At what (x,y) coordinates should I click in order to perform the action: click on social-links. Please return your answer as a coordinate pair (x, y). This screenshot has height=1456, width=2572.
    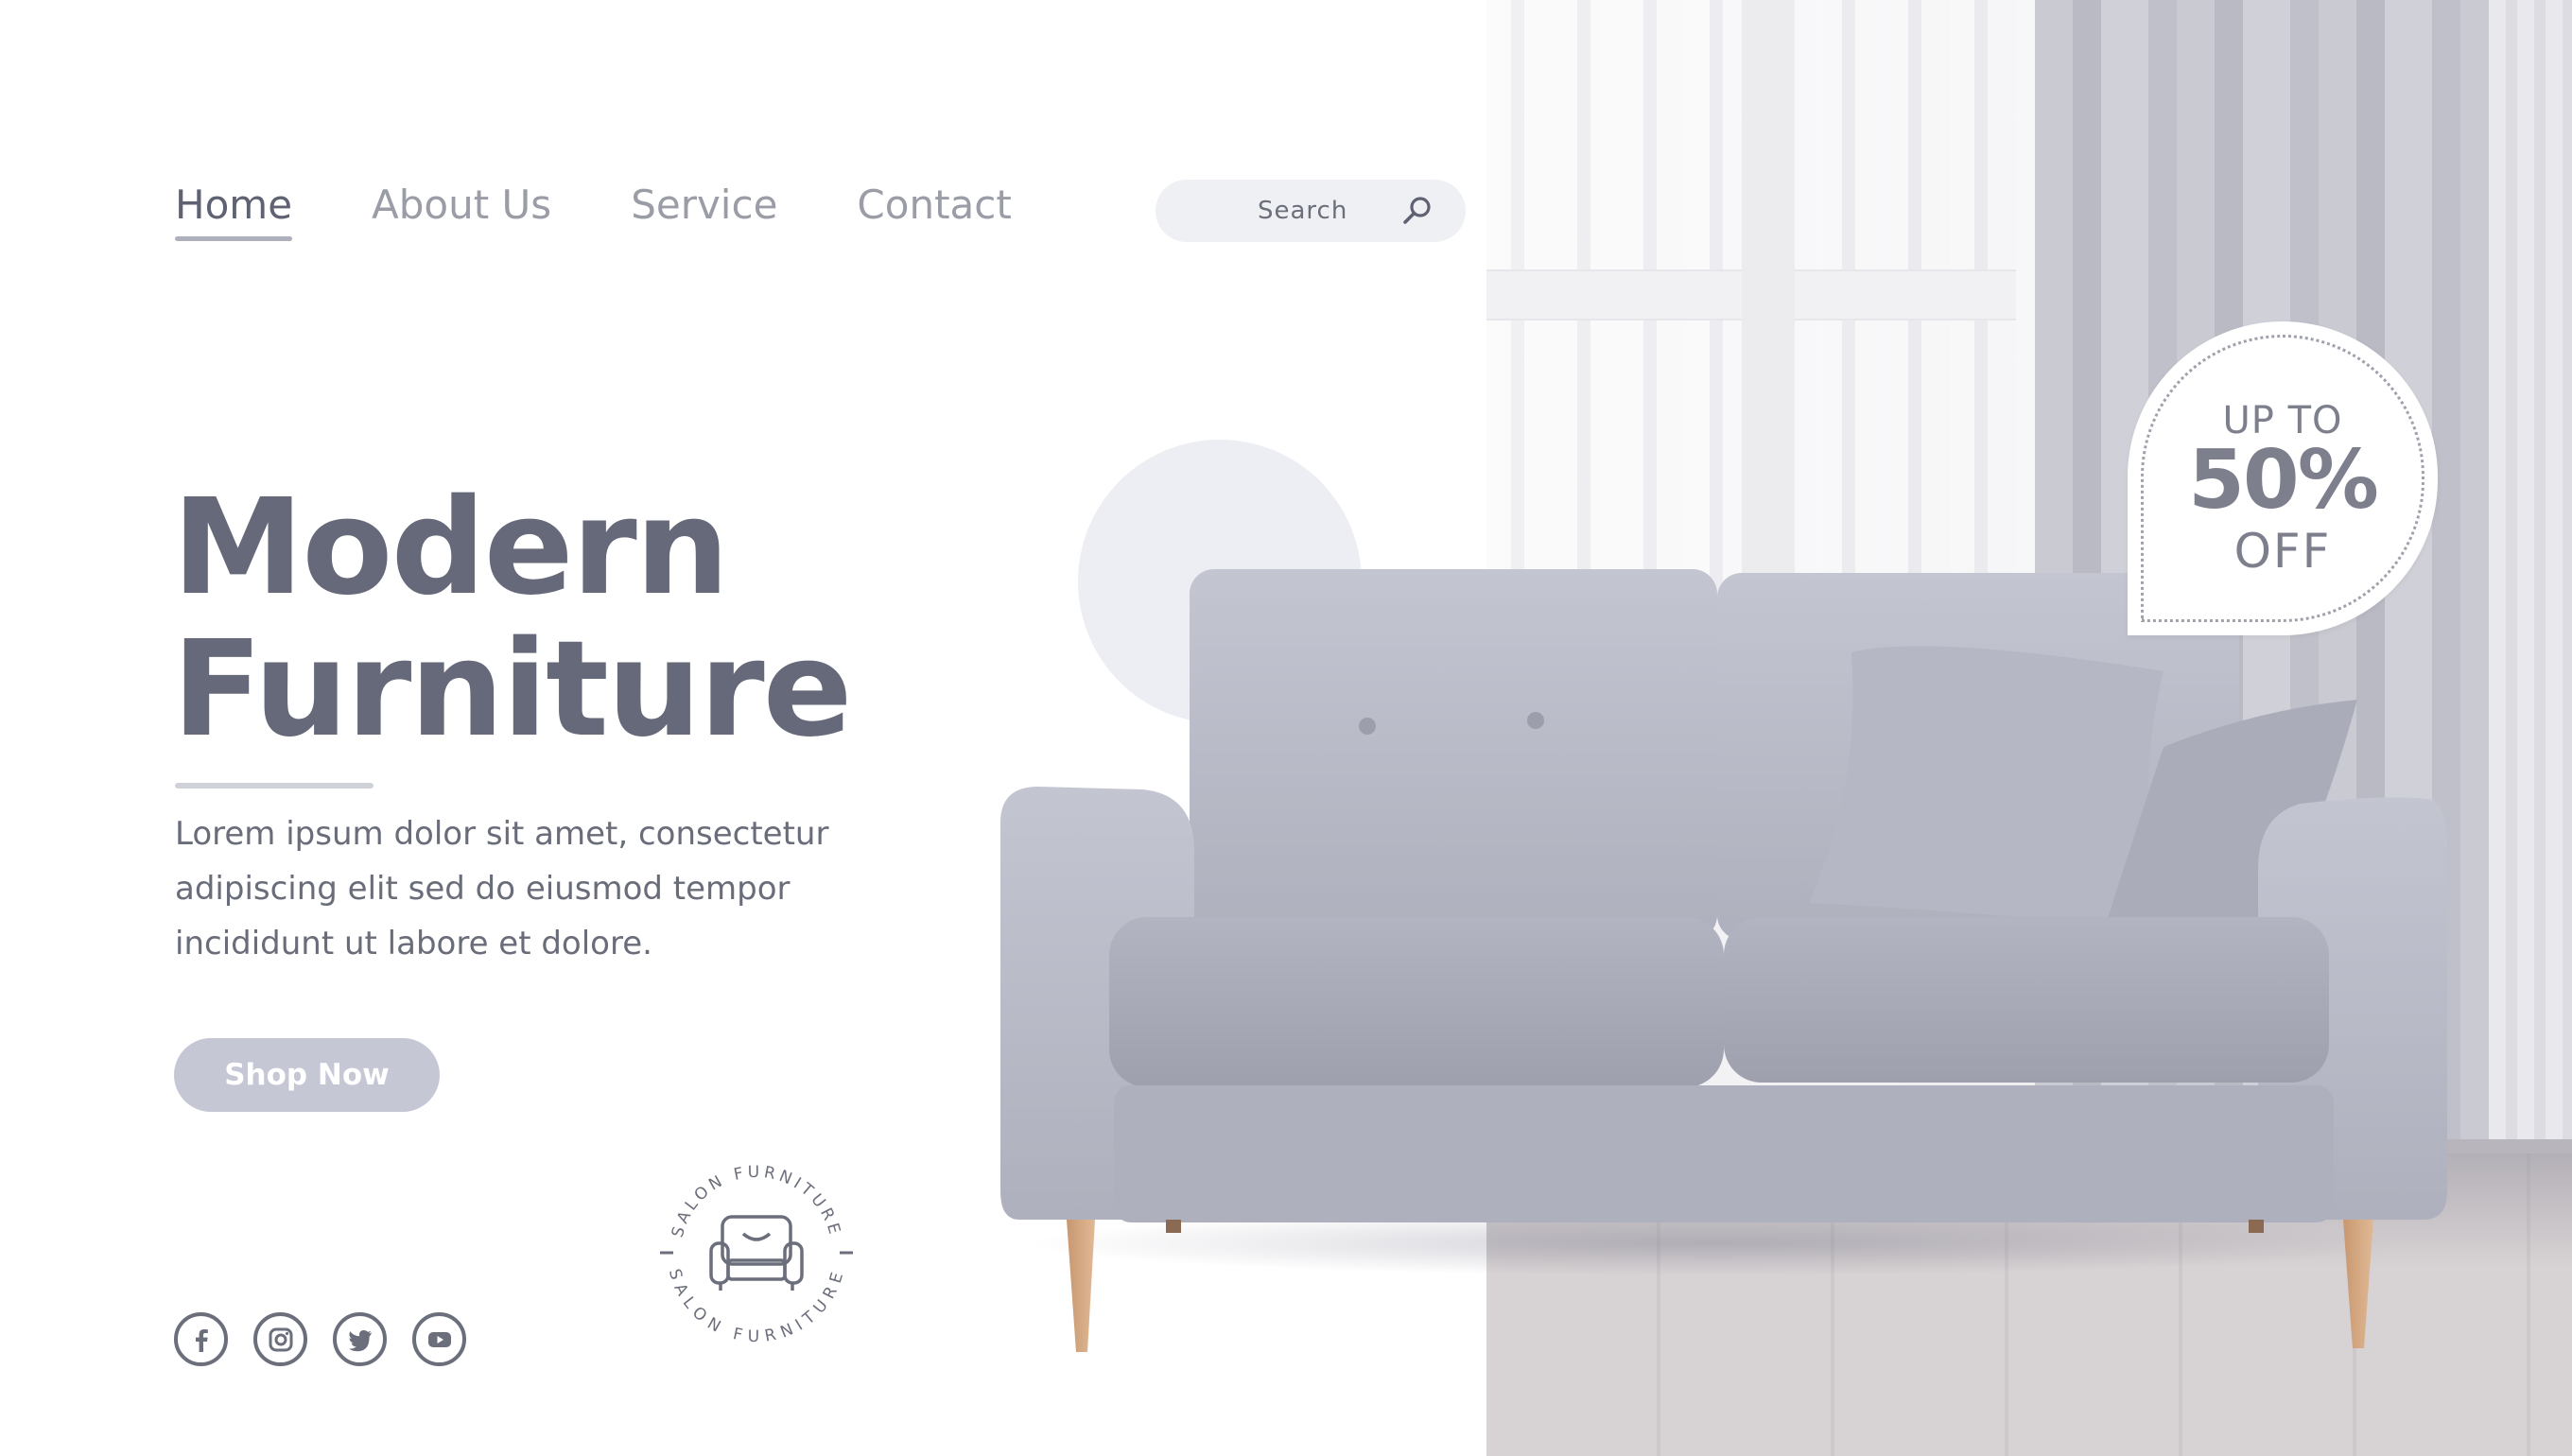
    Looking at the image, I should click on (333, 1339).